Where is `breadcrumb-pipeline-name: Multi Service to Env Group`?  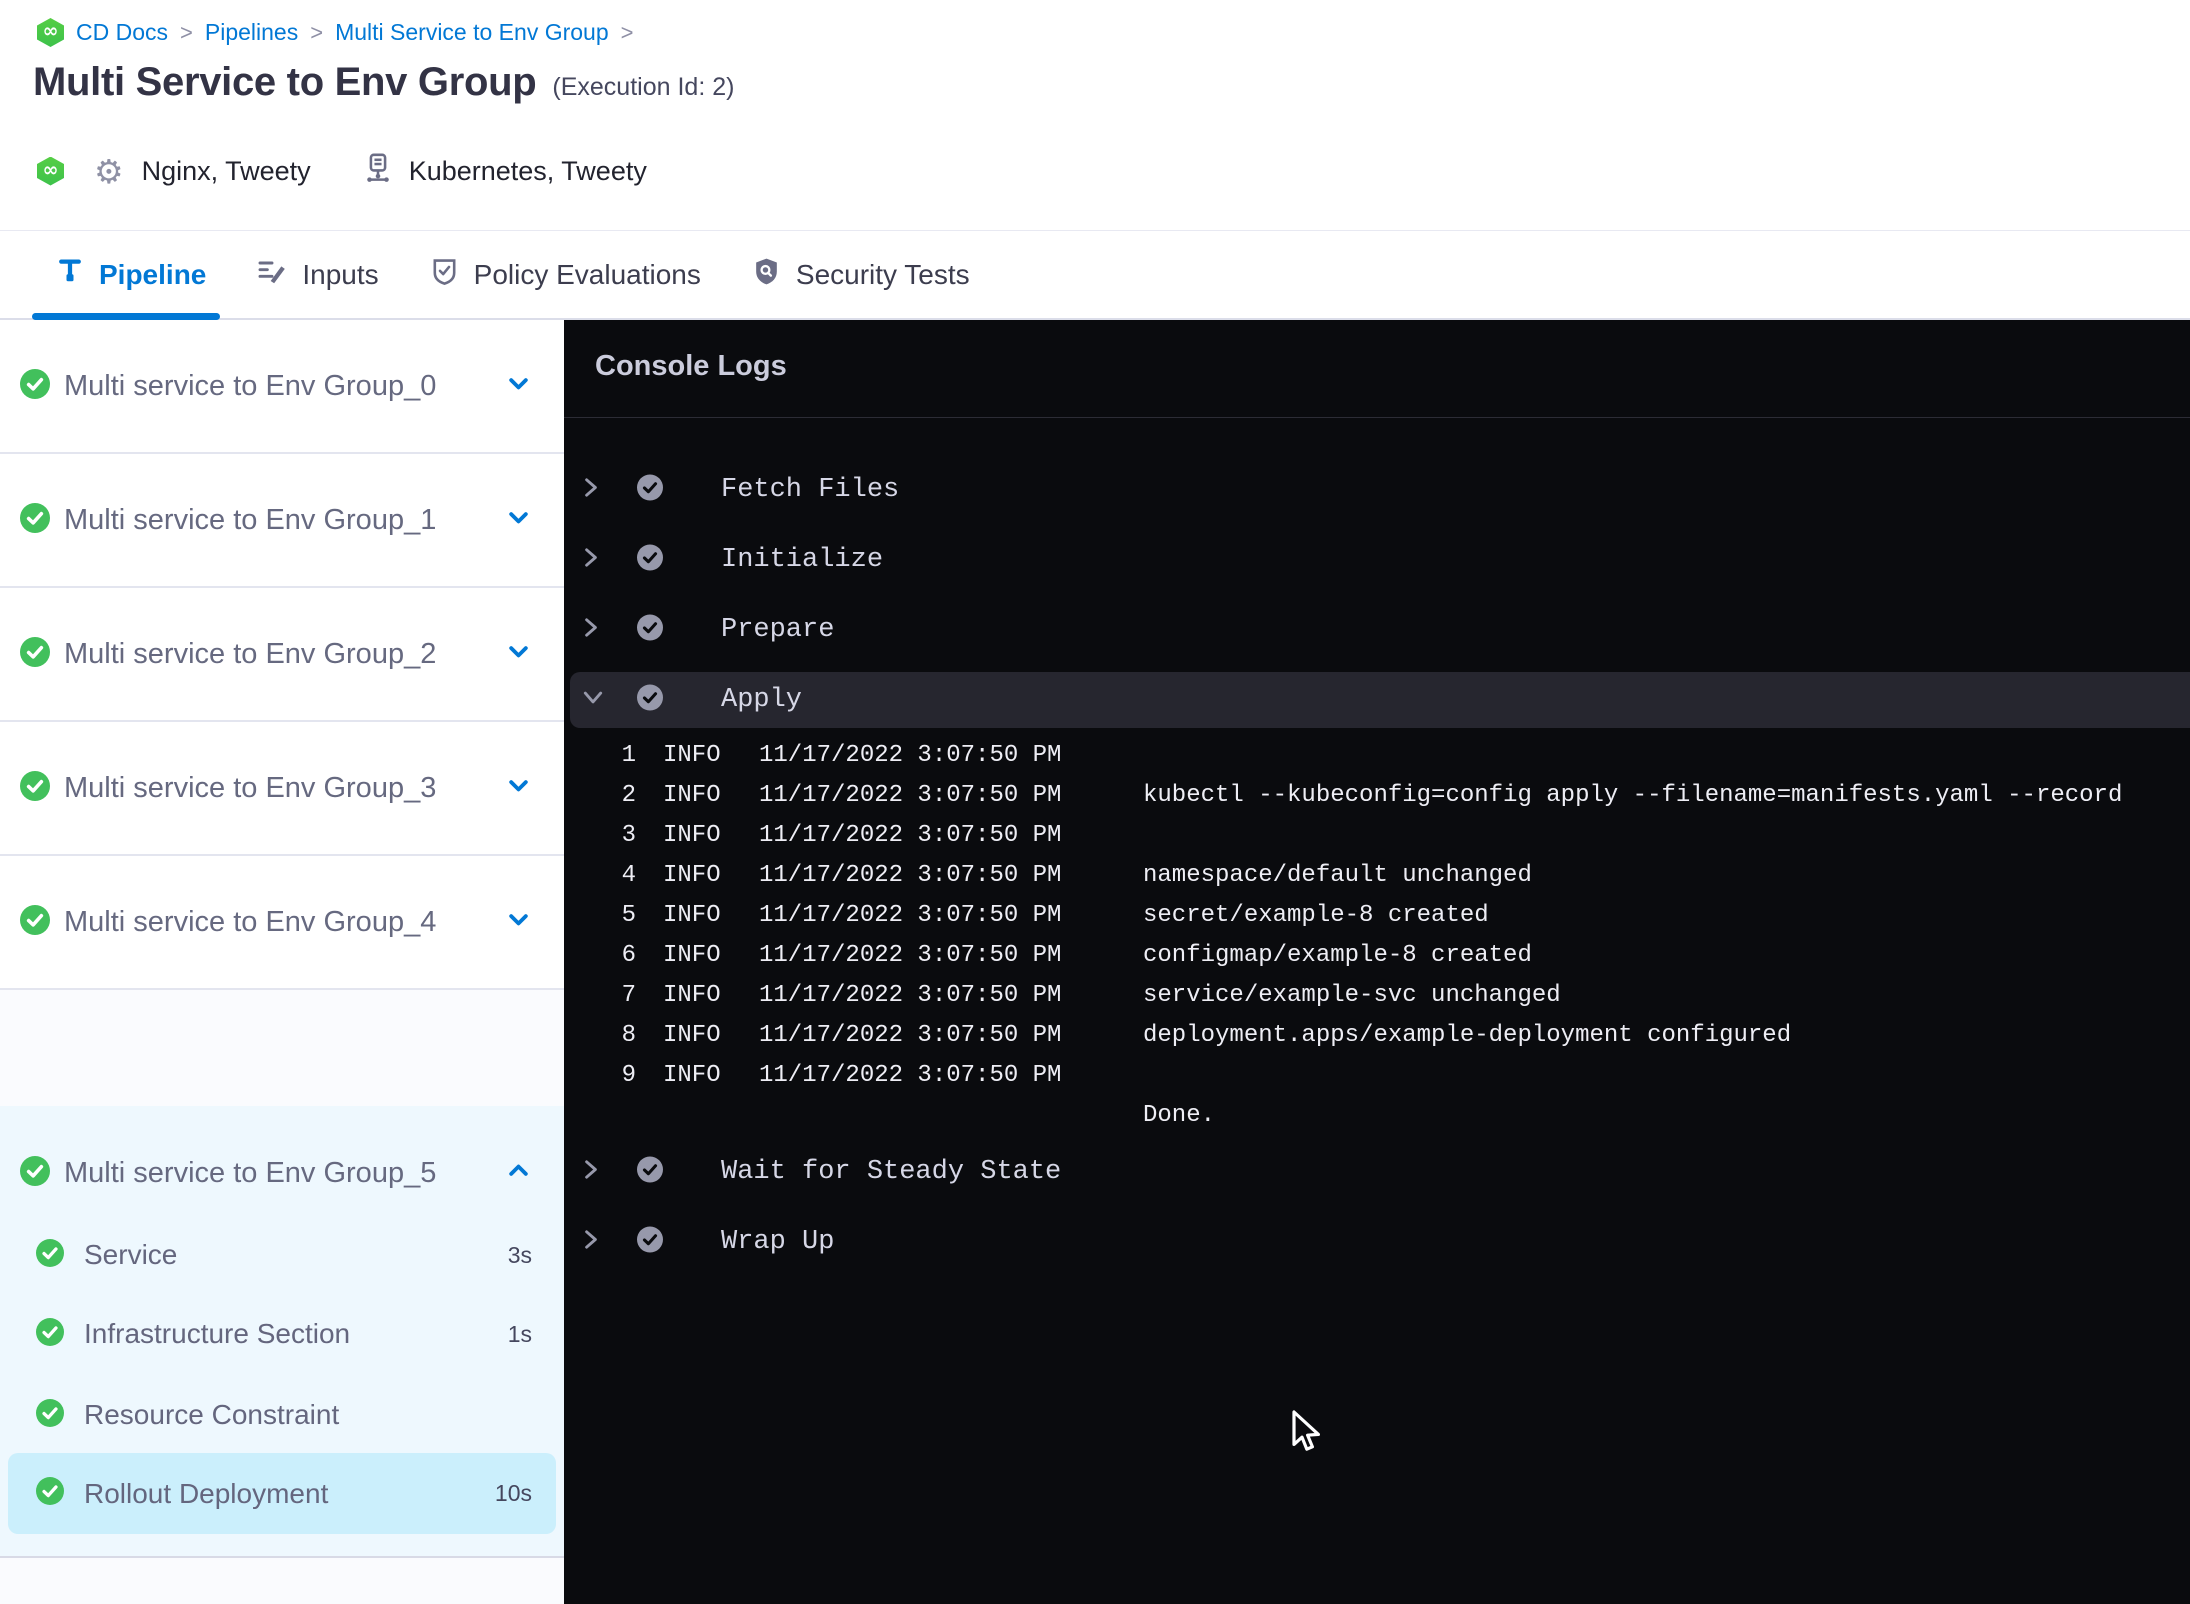 breadcrumb-pipeline-name: Multi Service to Env Group is located at coordinates (472, 32).